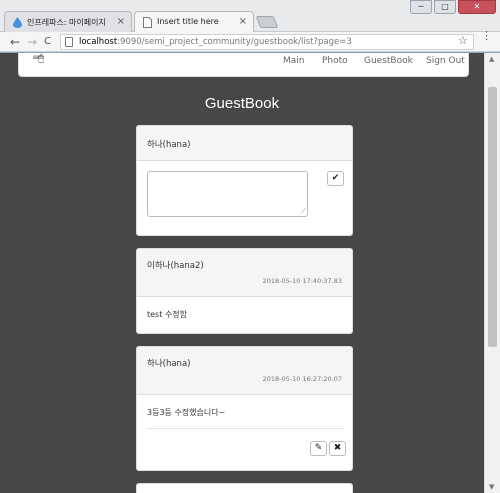 The image size is (500, 493). I want to click on entry-author: 하나(hana), so click(169, 364).